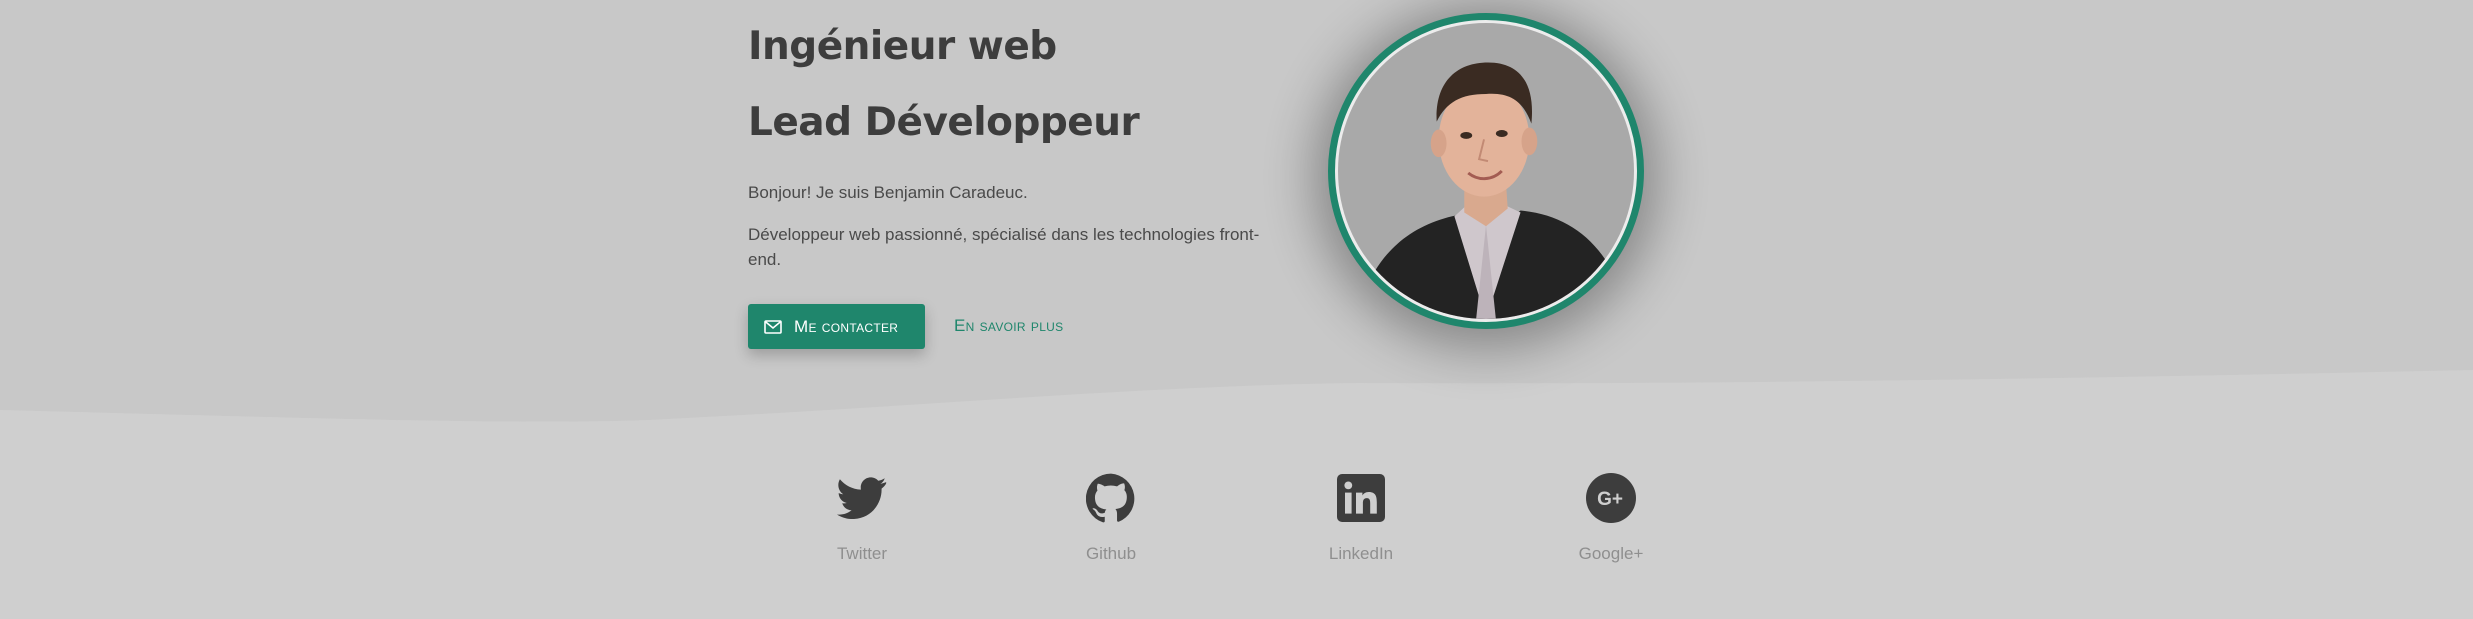 This screenshot has height=619, width=2473. I want to click on social-link-google-plus: G+ Google+, so click(1611, 517).